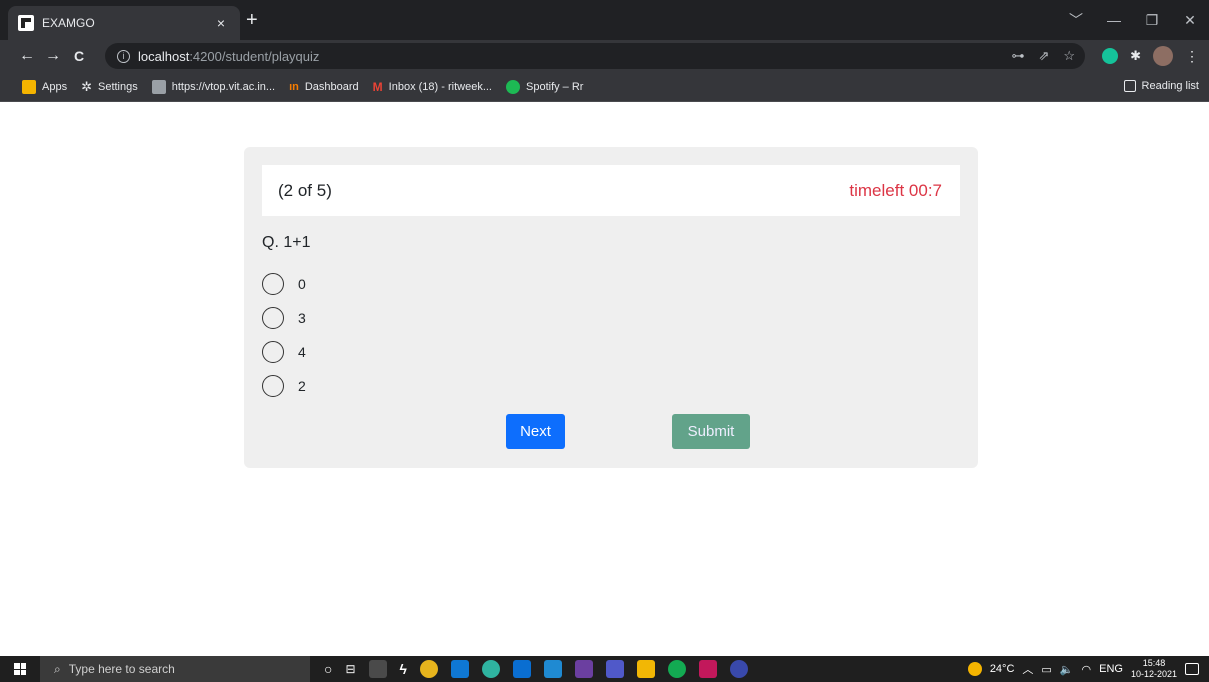  Describe the element at coordinates (583, 669) in the screenshot. I see `intellij-icon` at that location.